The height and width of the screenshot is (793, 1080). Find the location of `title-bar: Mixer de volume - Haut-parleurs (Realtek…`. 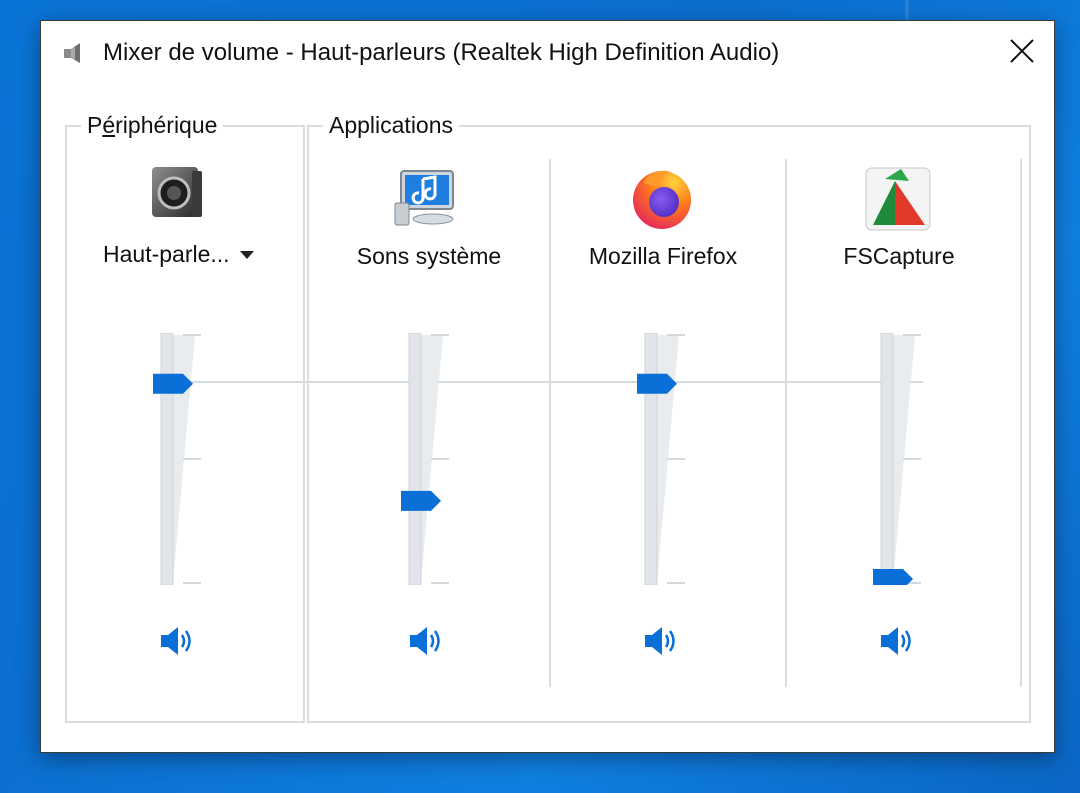

title-bar: Mixer de volume - Haut-parleurs (Realtek… is located at coordinates (547, 53).